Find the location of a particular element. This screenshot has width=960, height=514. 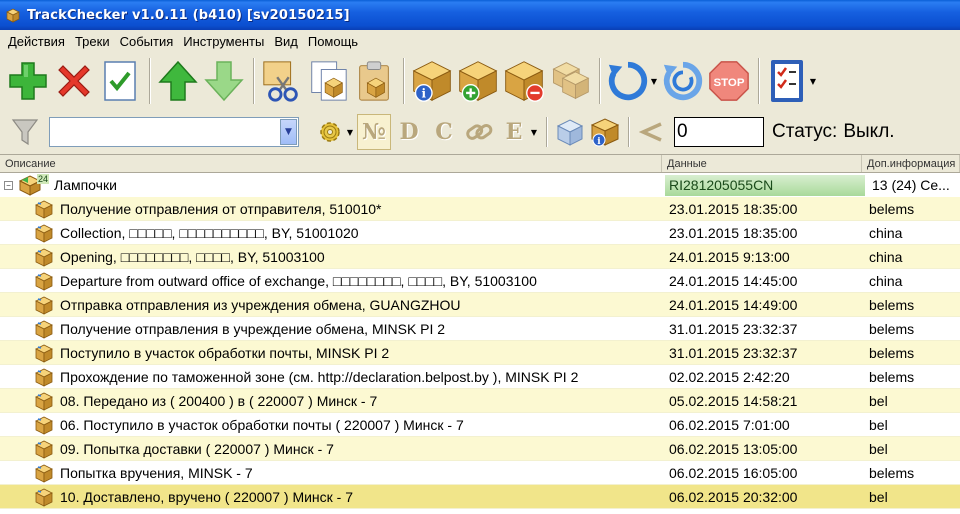

box-remove-icon is located at coordinates (524, 81).